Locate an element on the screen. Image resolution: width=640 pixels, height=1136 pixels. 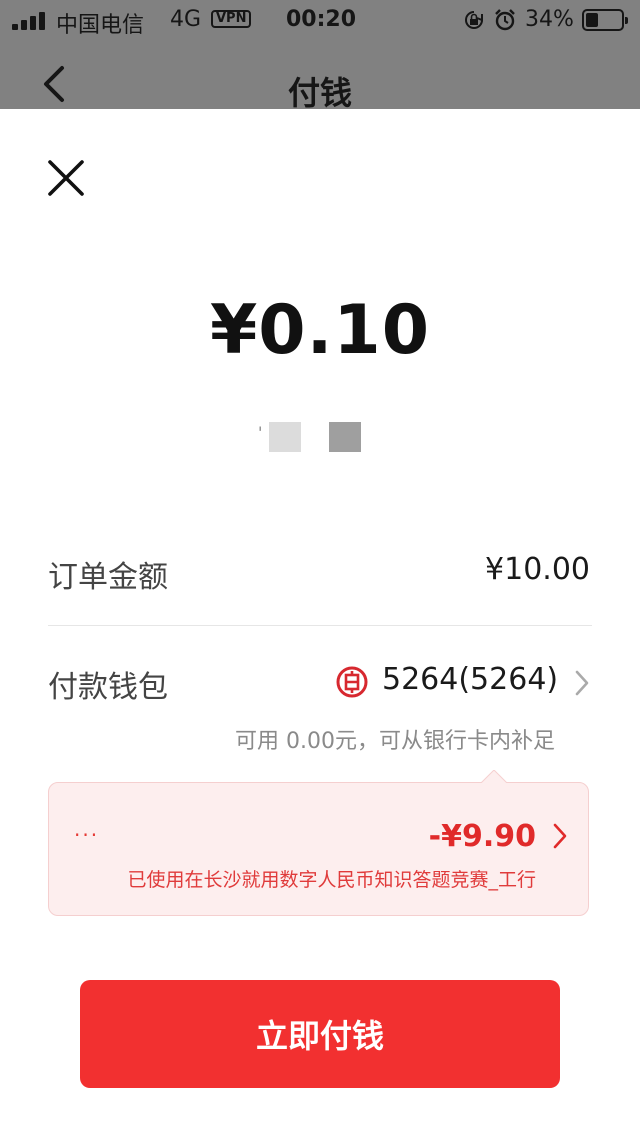
wallet-value: 5264(5264) is located at coordinates (470, 679).